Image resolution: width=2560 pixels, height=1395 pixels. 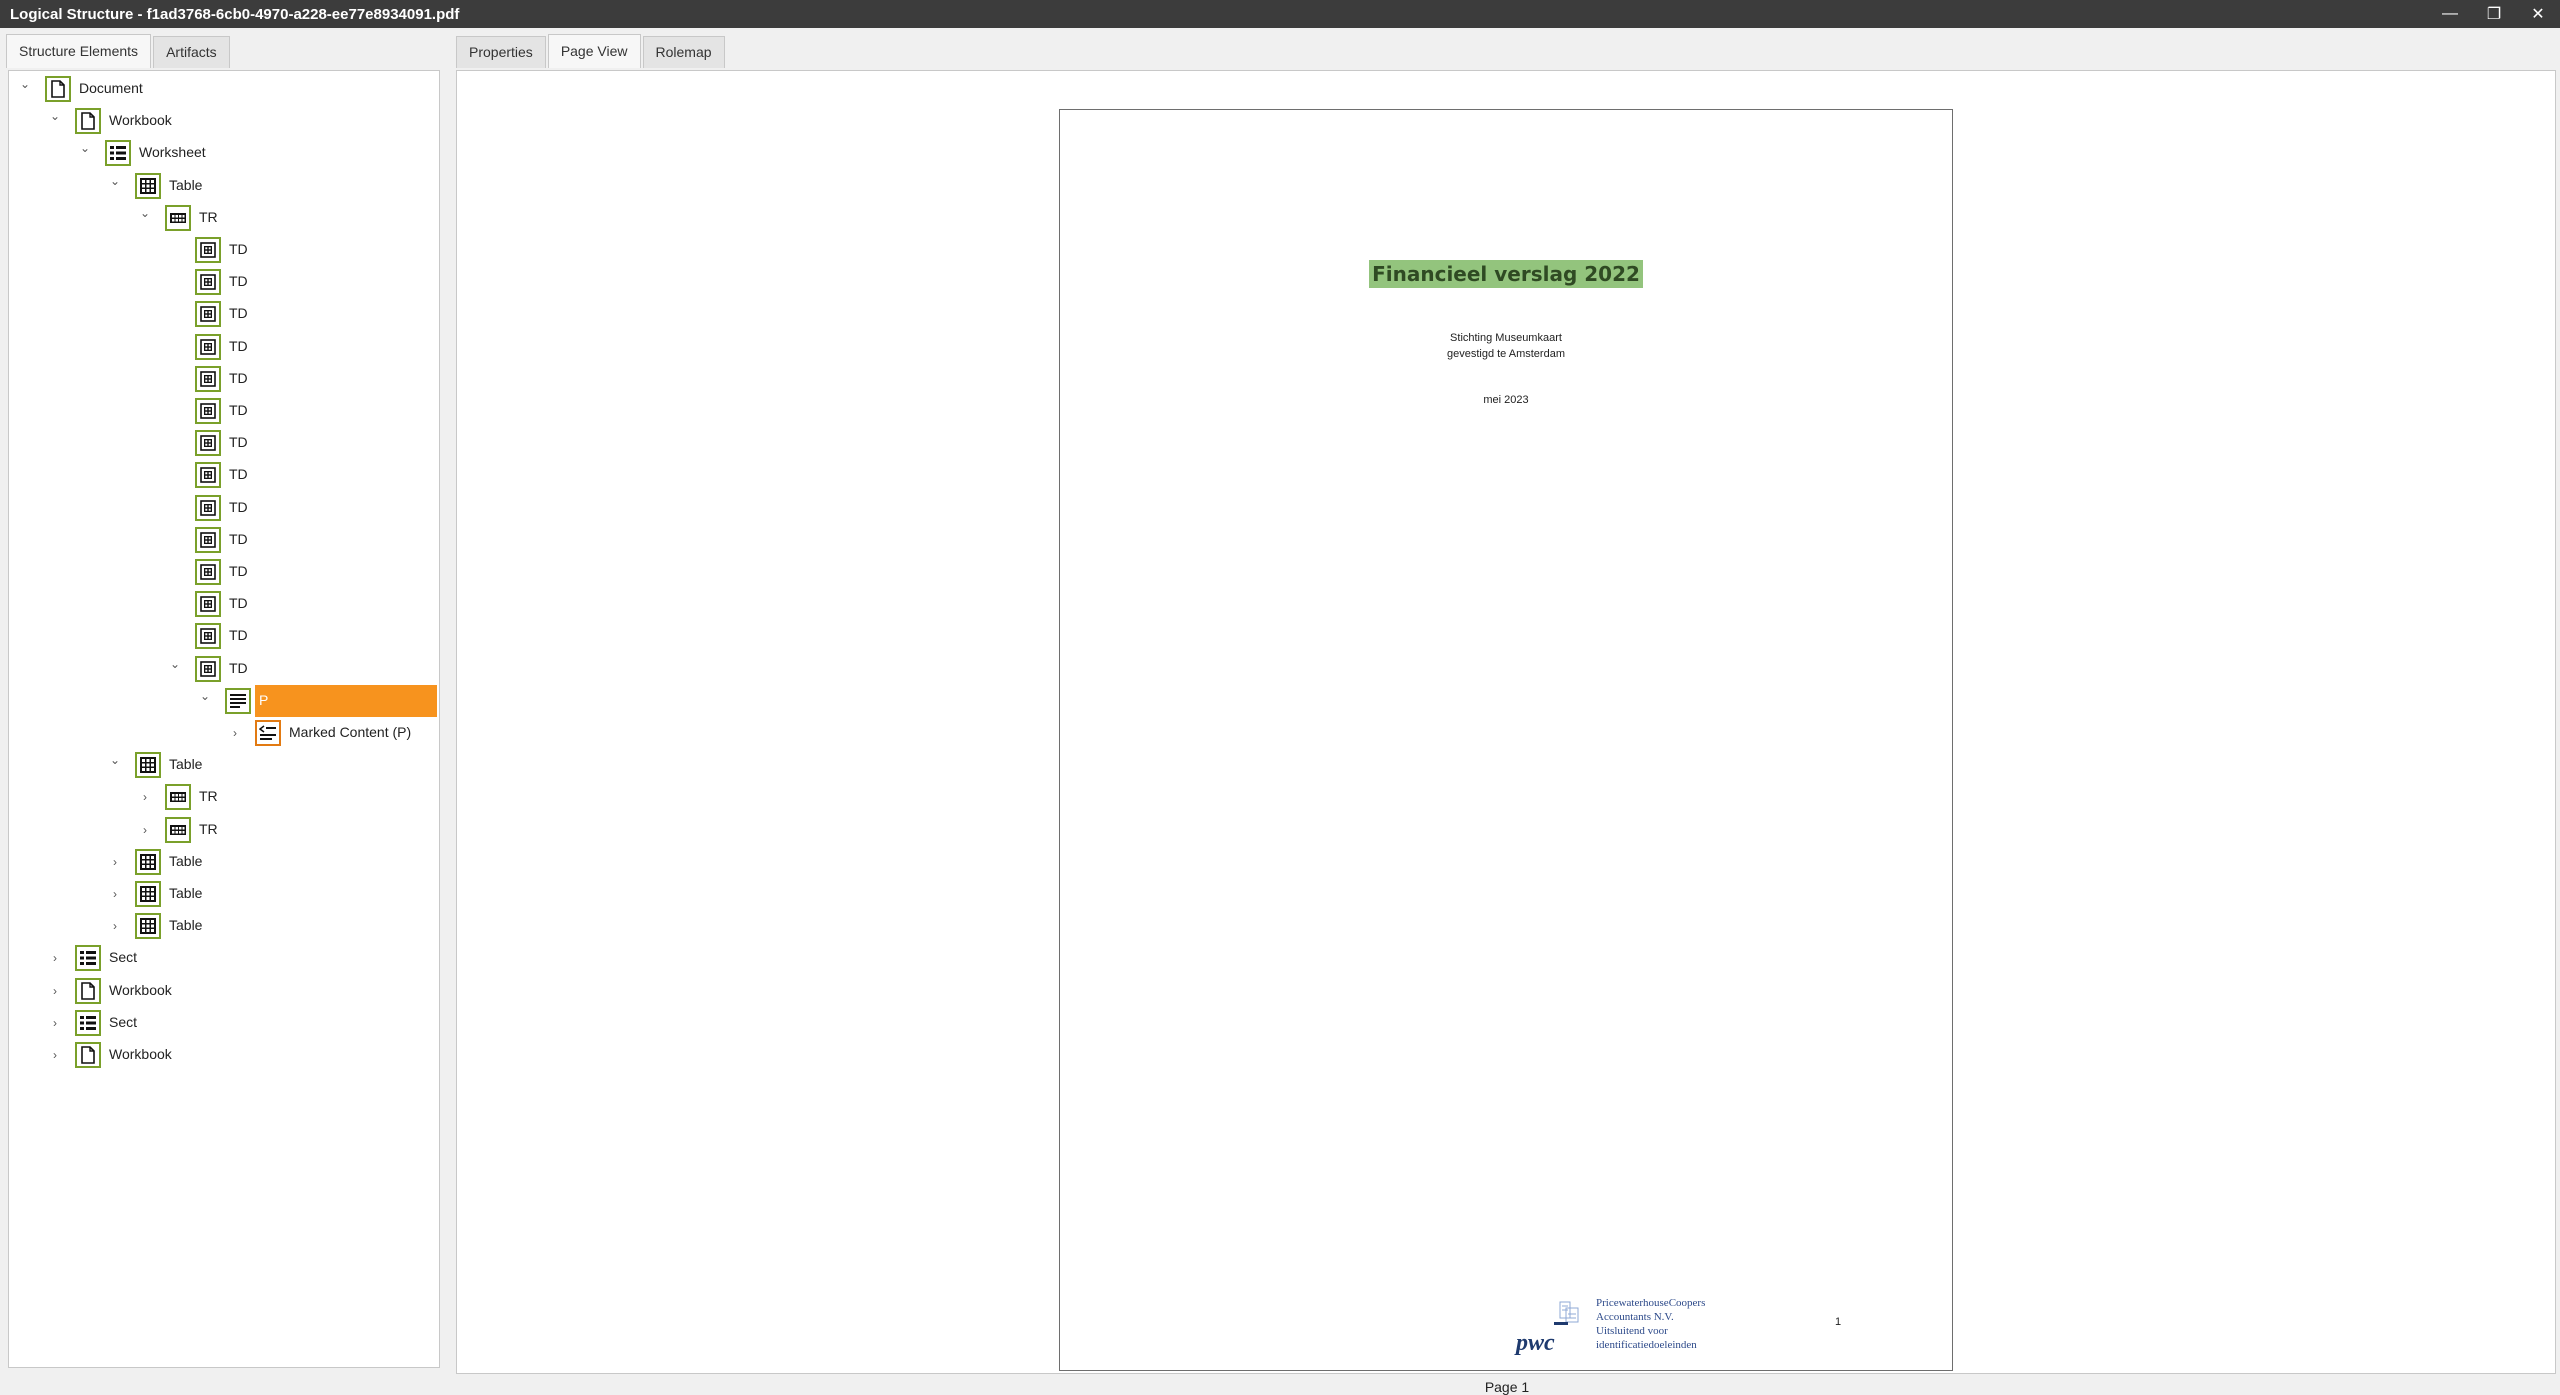 I want to click on tab-artifacts: Artifacts, so click(x=191, y=52).